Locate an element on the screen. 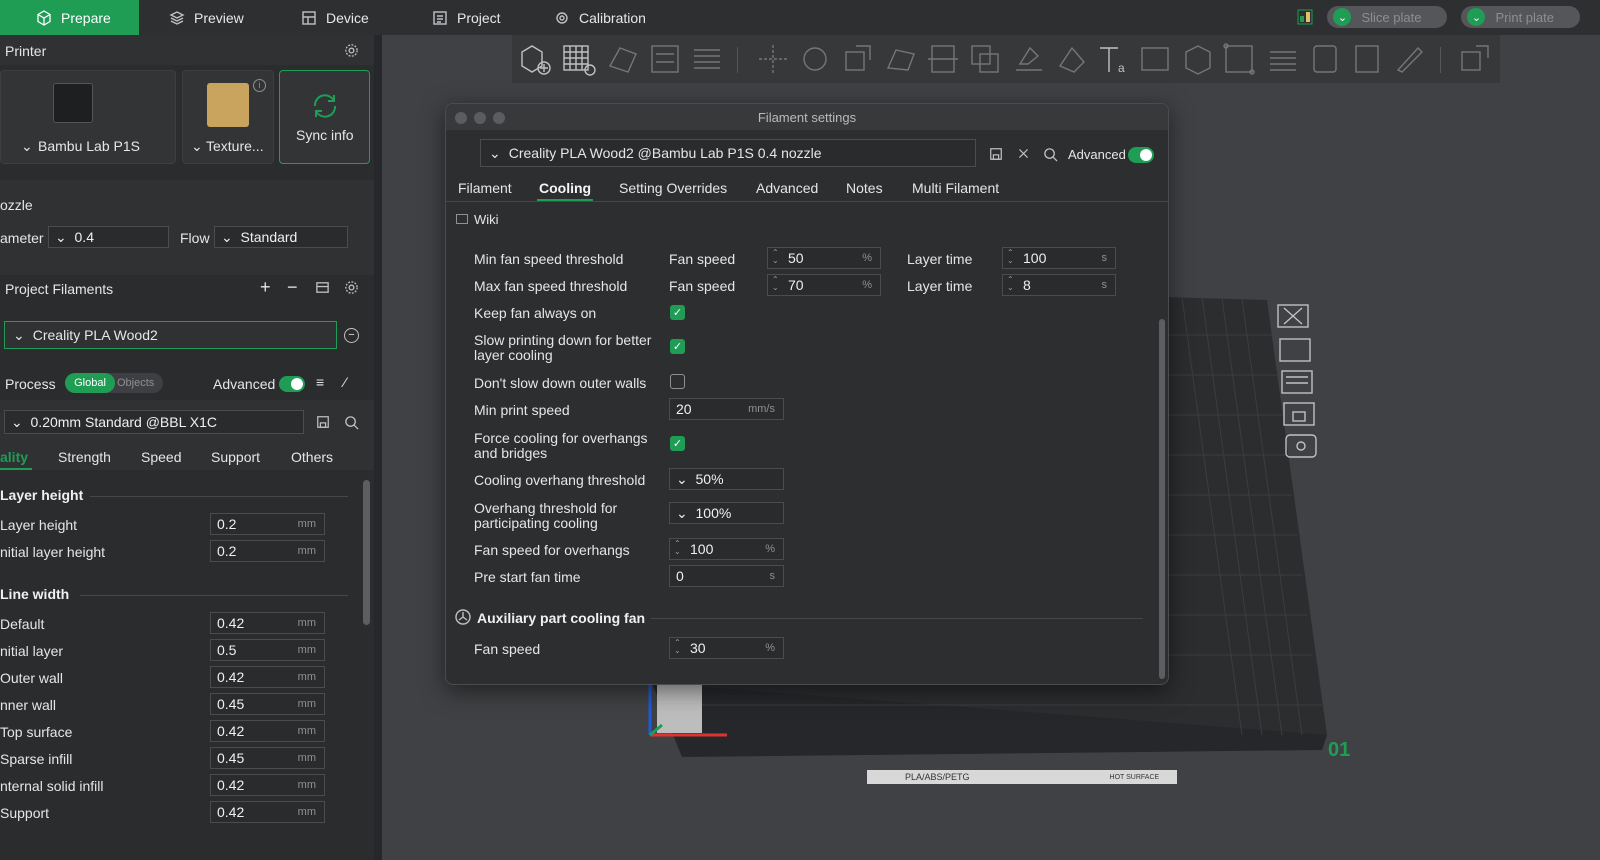 The image size is (1600, 860). min-print-speed-input: 20 mm/s is located at coordinates (726, 409).